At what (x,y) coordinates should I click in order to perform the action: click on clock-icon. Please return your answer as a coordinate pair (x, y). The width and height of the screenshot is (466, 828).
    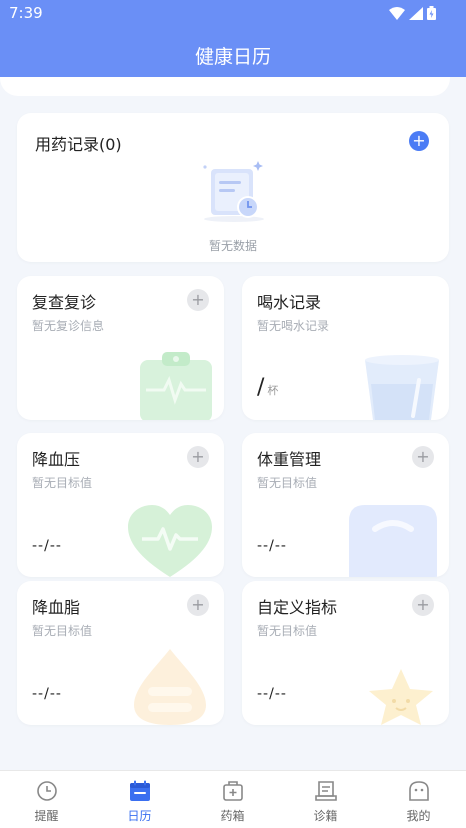
    Looking at the image, I should click on (47, 791).